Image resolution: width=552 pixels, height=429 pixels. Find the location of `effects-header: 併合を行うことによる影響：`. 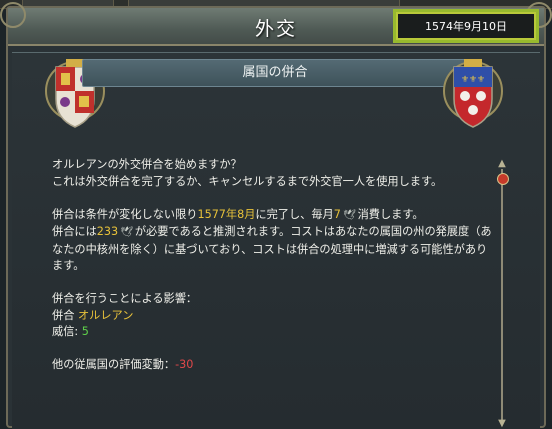

effects-header: 併合を行うことによる影響： is located at coordinates (125, 298).